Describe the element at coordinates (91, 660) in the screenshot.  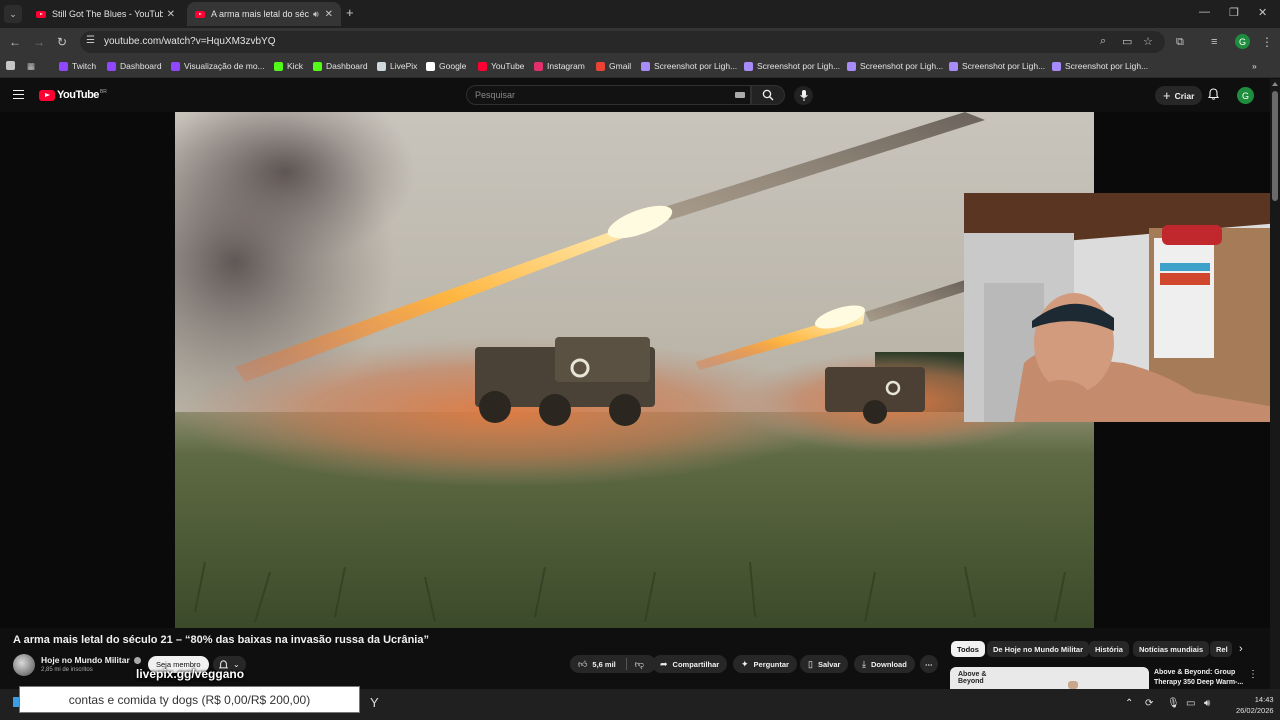
I see `channel-name-link: Hoje no Mundo Militar` at that location.